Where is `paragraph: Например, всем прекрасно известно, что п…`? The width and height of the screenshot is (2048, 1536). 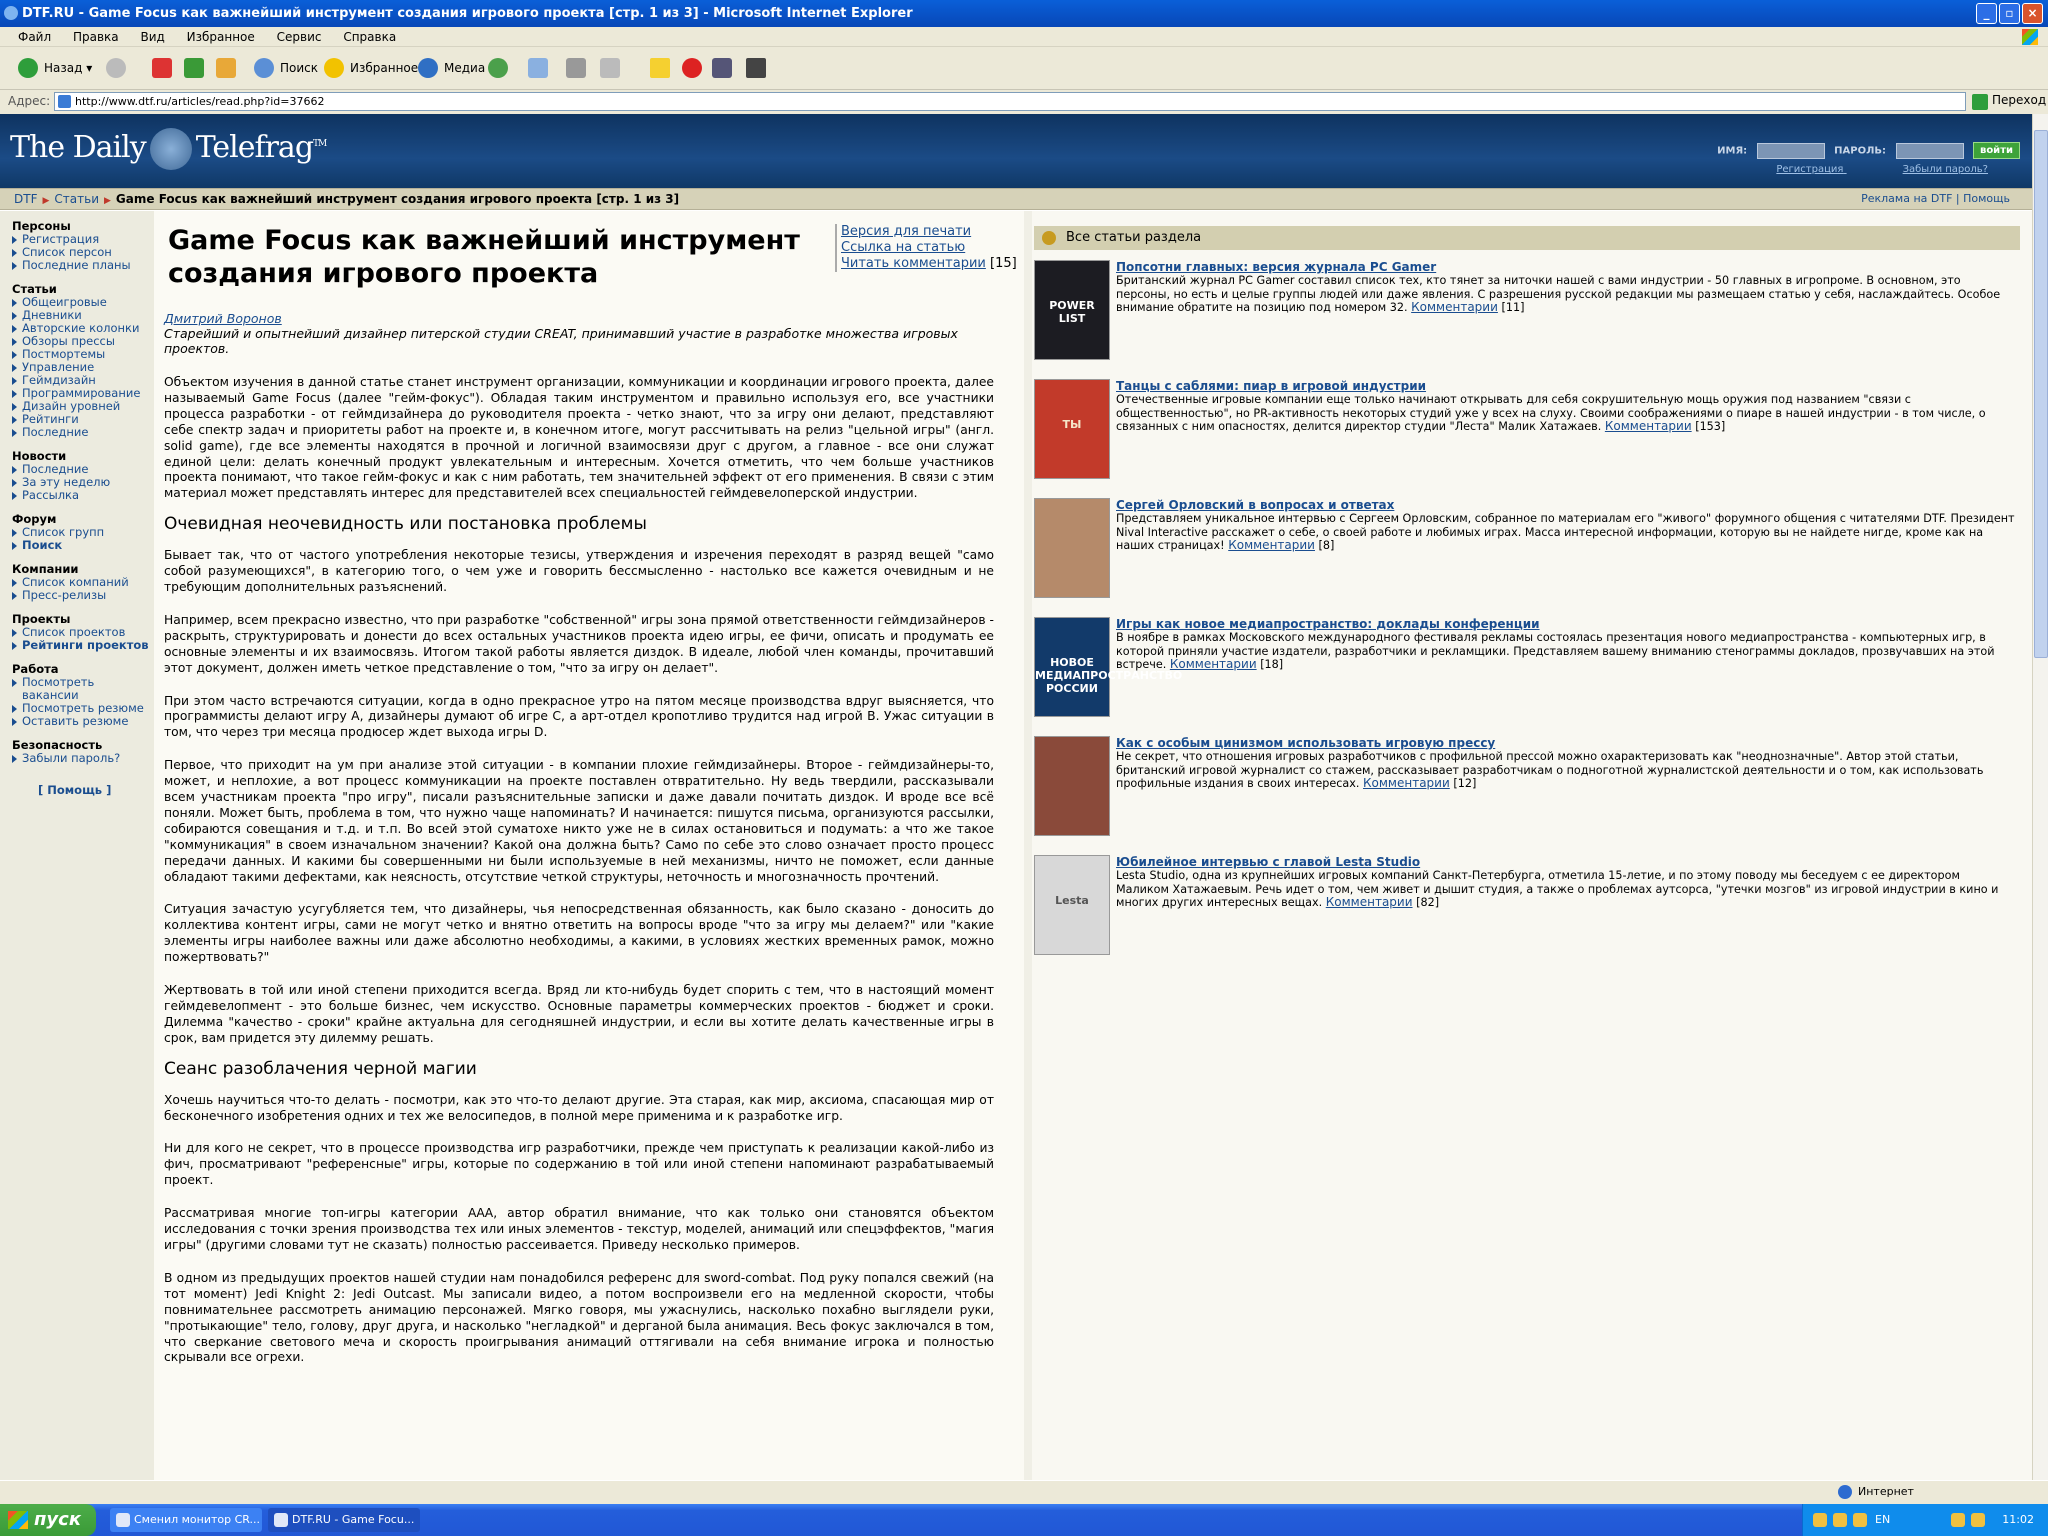
paragraph: Например, всем прекрасно известно, что п… is located at coordinates (579, 643).